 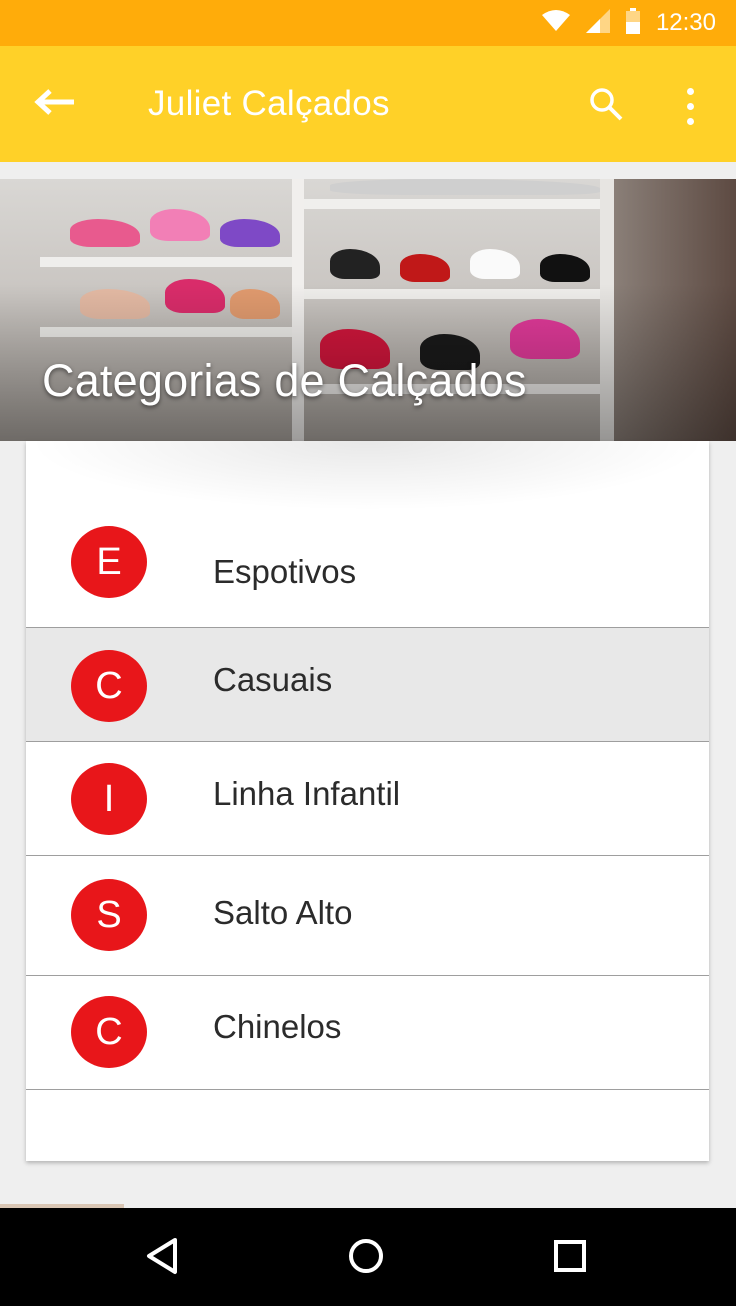 I want to click on nav-home-button, so click(x=366, y=1258).